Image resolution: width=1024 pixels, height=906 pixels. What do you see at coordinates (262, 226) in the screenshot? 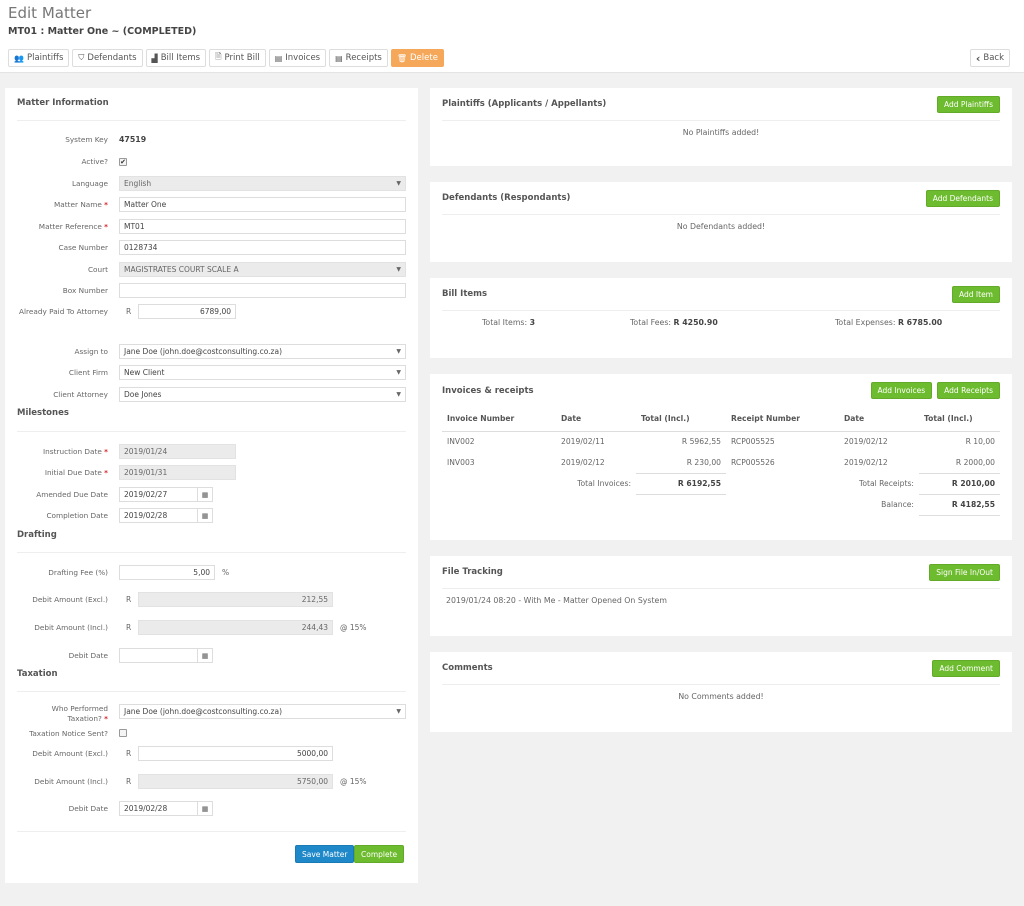
I see `matter-reference-input: MT01` at bounding box center [262, 226].